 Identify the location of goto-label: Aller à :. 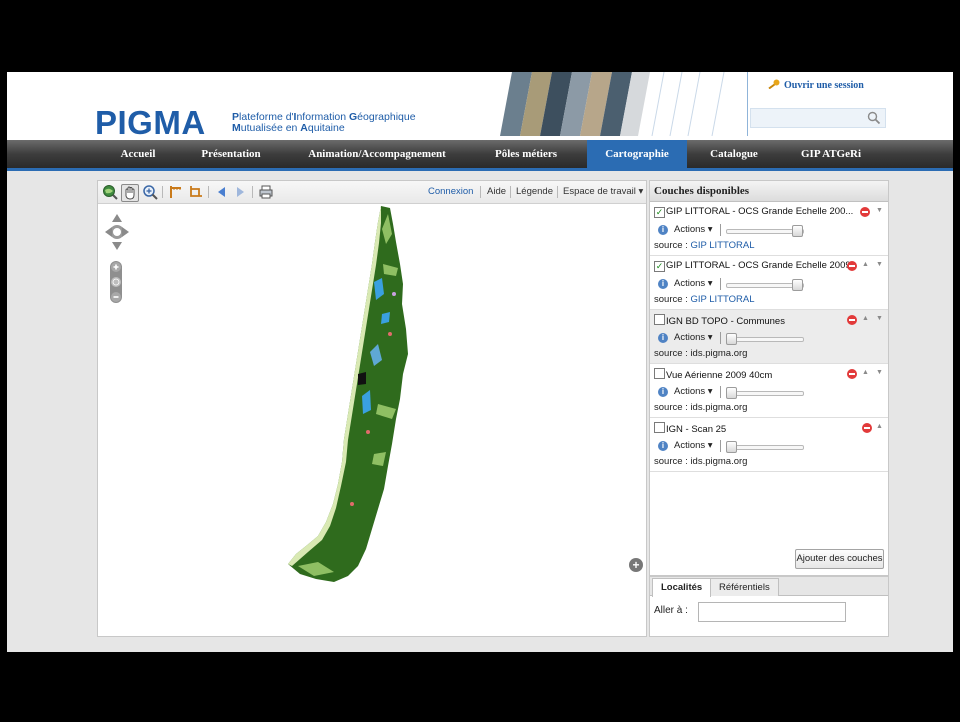
(671, 610).